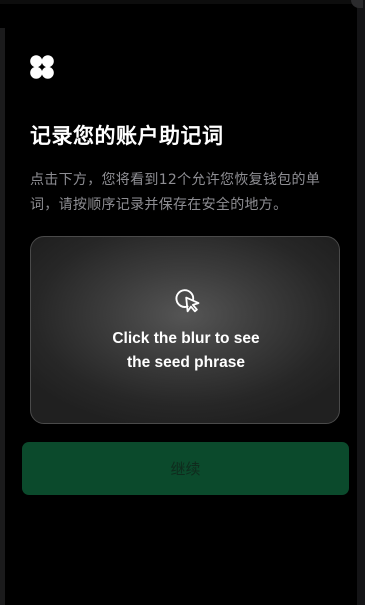 Image resolution: width=365 pixels, height=605 pixels. What do you see at coordinates (182, 2) in the screenshot?
I see `window-top-edge` at bounding box center [182, 2].